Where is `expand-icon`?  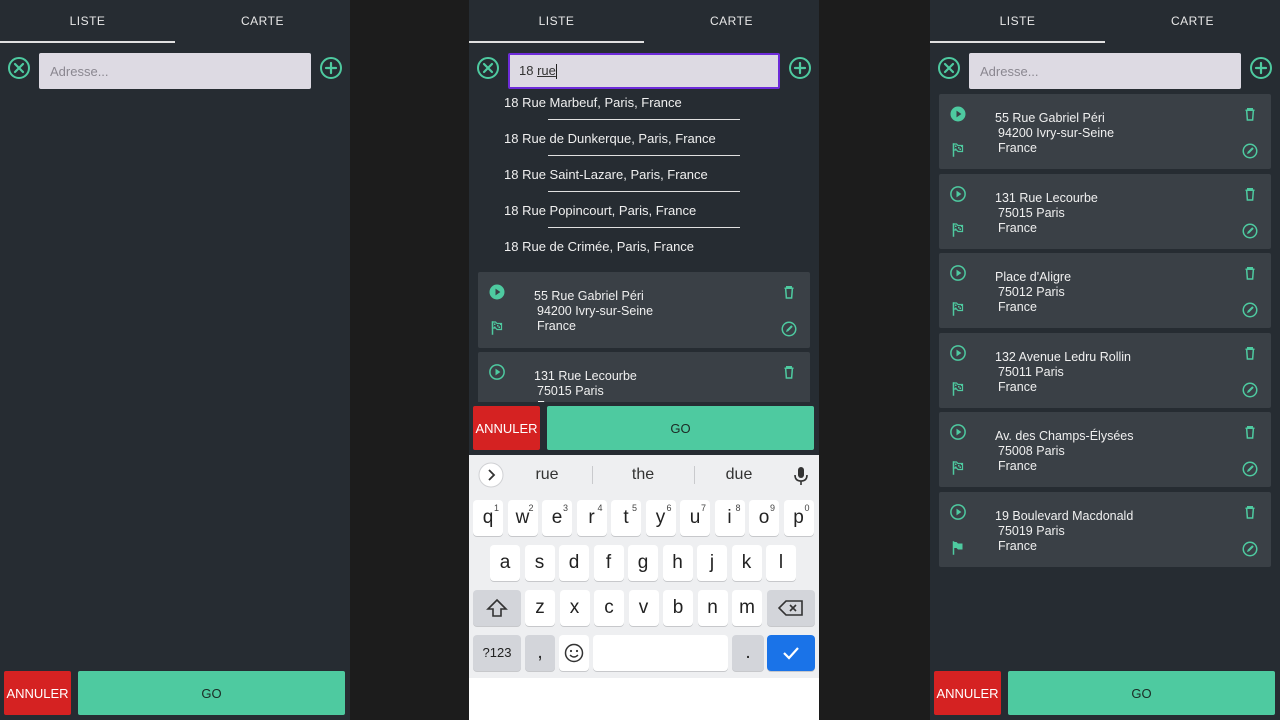 expand-icon is located at coordinates (491, 475).